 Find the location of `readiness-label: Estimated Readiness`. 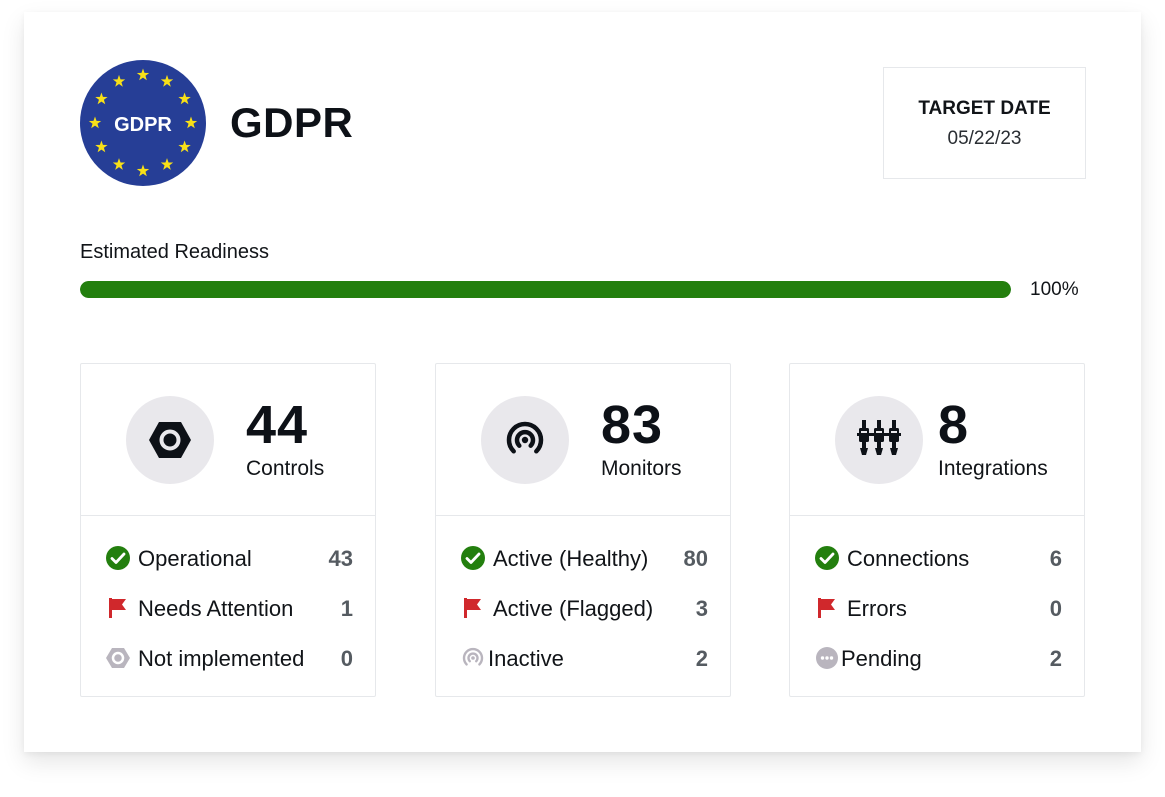

readiness-label: Estimated Readiness is located at coordinates (174, 252).